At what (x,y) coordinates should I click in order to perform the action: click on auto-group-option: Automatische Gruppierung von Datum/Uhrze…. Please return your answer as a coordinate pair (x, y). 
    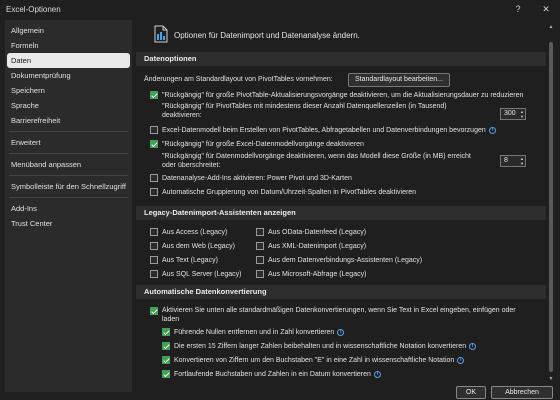
    Looking at the image, I should click on (283, 192).